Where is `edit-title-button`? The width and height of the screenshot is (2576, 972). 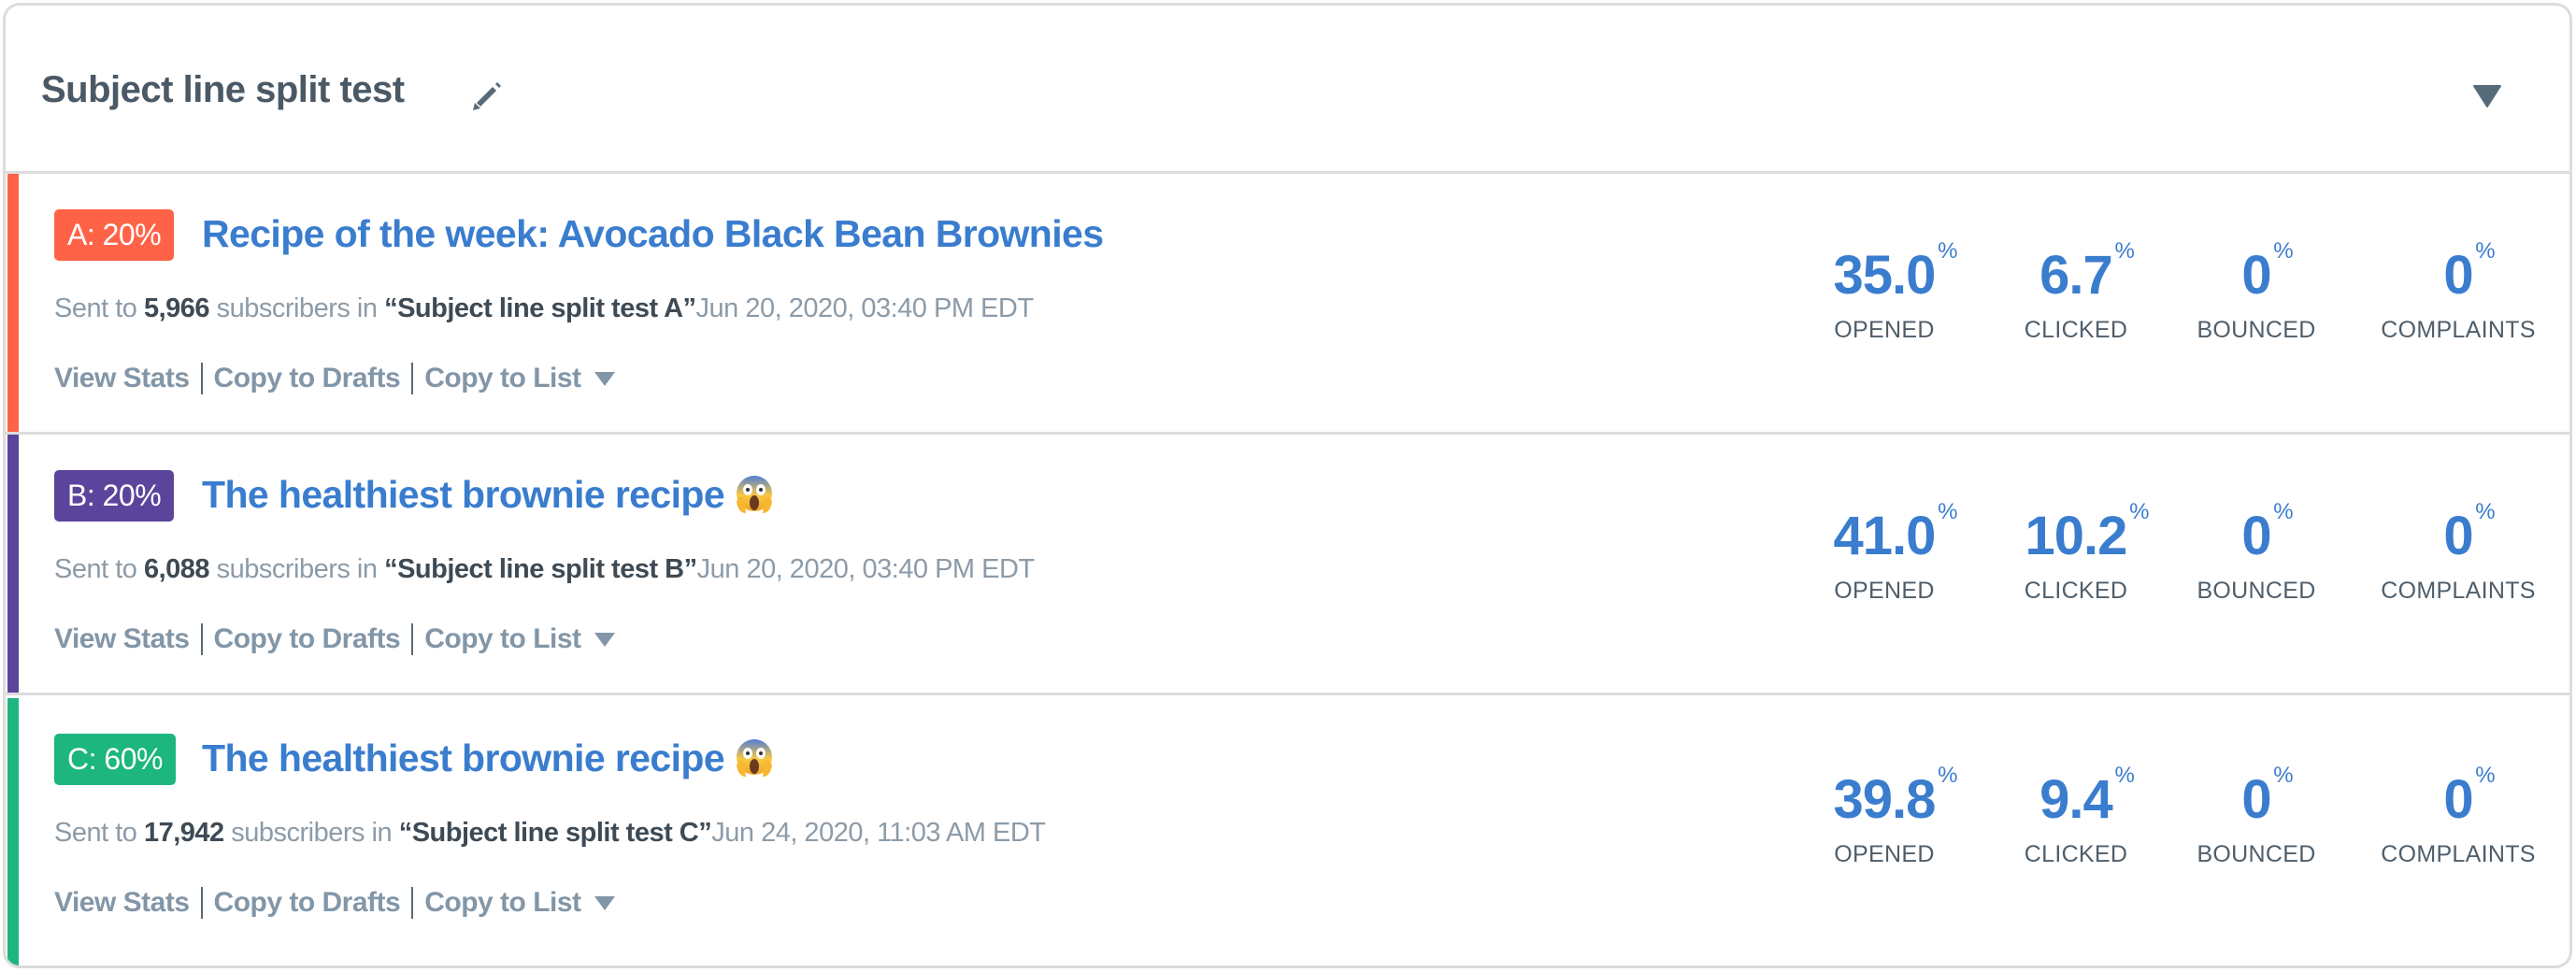
edit-title-button is located at coordinates (485, 92).